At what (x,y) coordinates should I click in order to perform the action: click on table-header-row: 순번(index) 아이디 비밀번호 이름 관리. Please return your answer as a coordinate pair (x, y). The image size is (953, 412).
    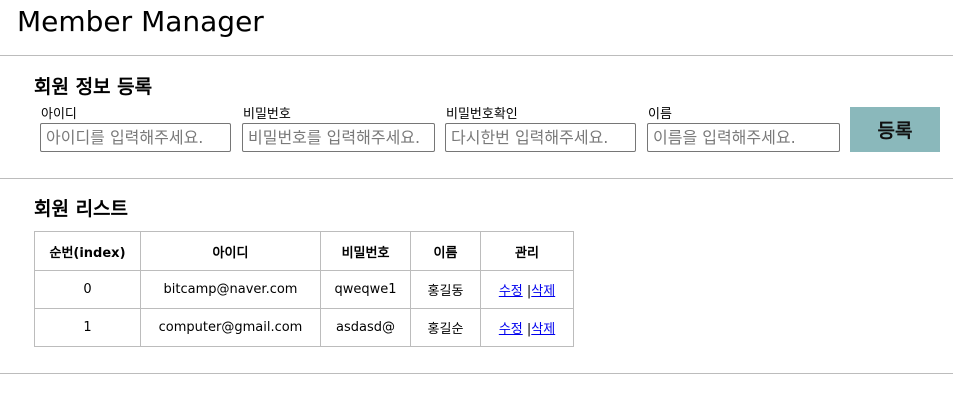
    Looking at the image, I should click on (304, 251).